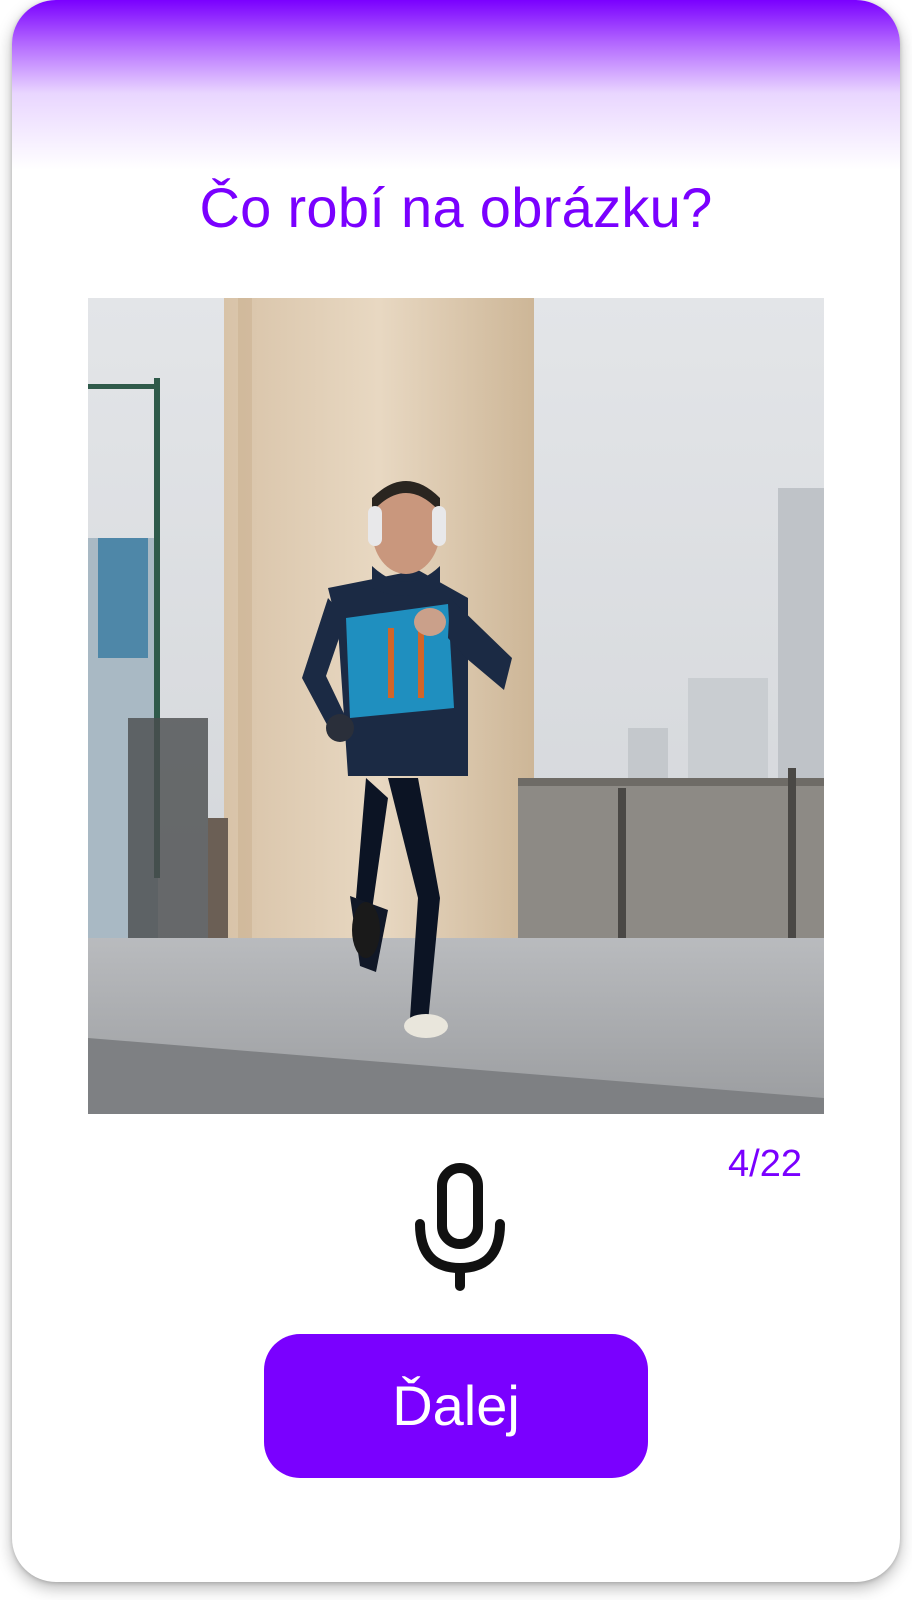 Image resolution: width=912 pixels, height=1600 pixels. I want to click on microphone-button, so click(460, 1226).